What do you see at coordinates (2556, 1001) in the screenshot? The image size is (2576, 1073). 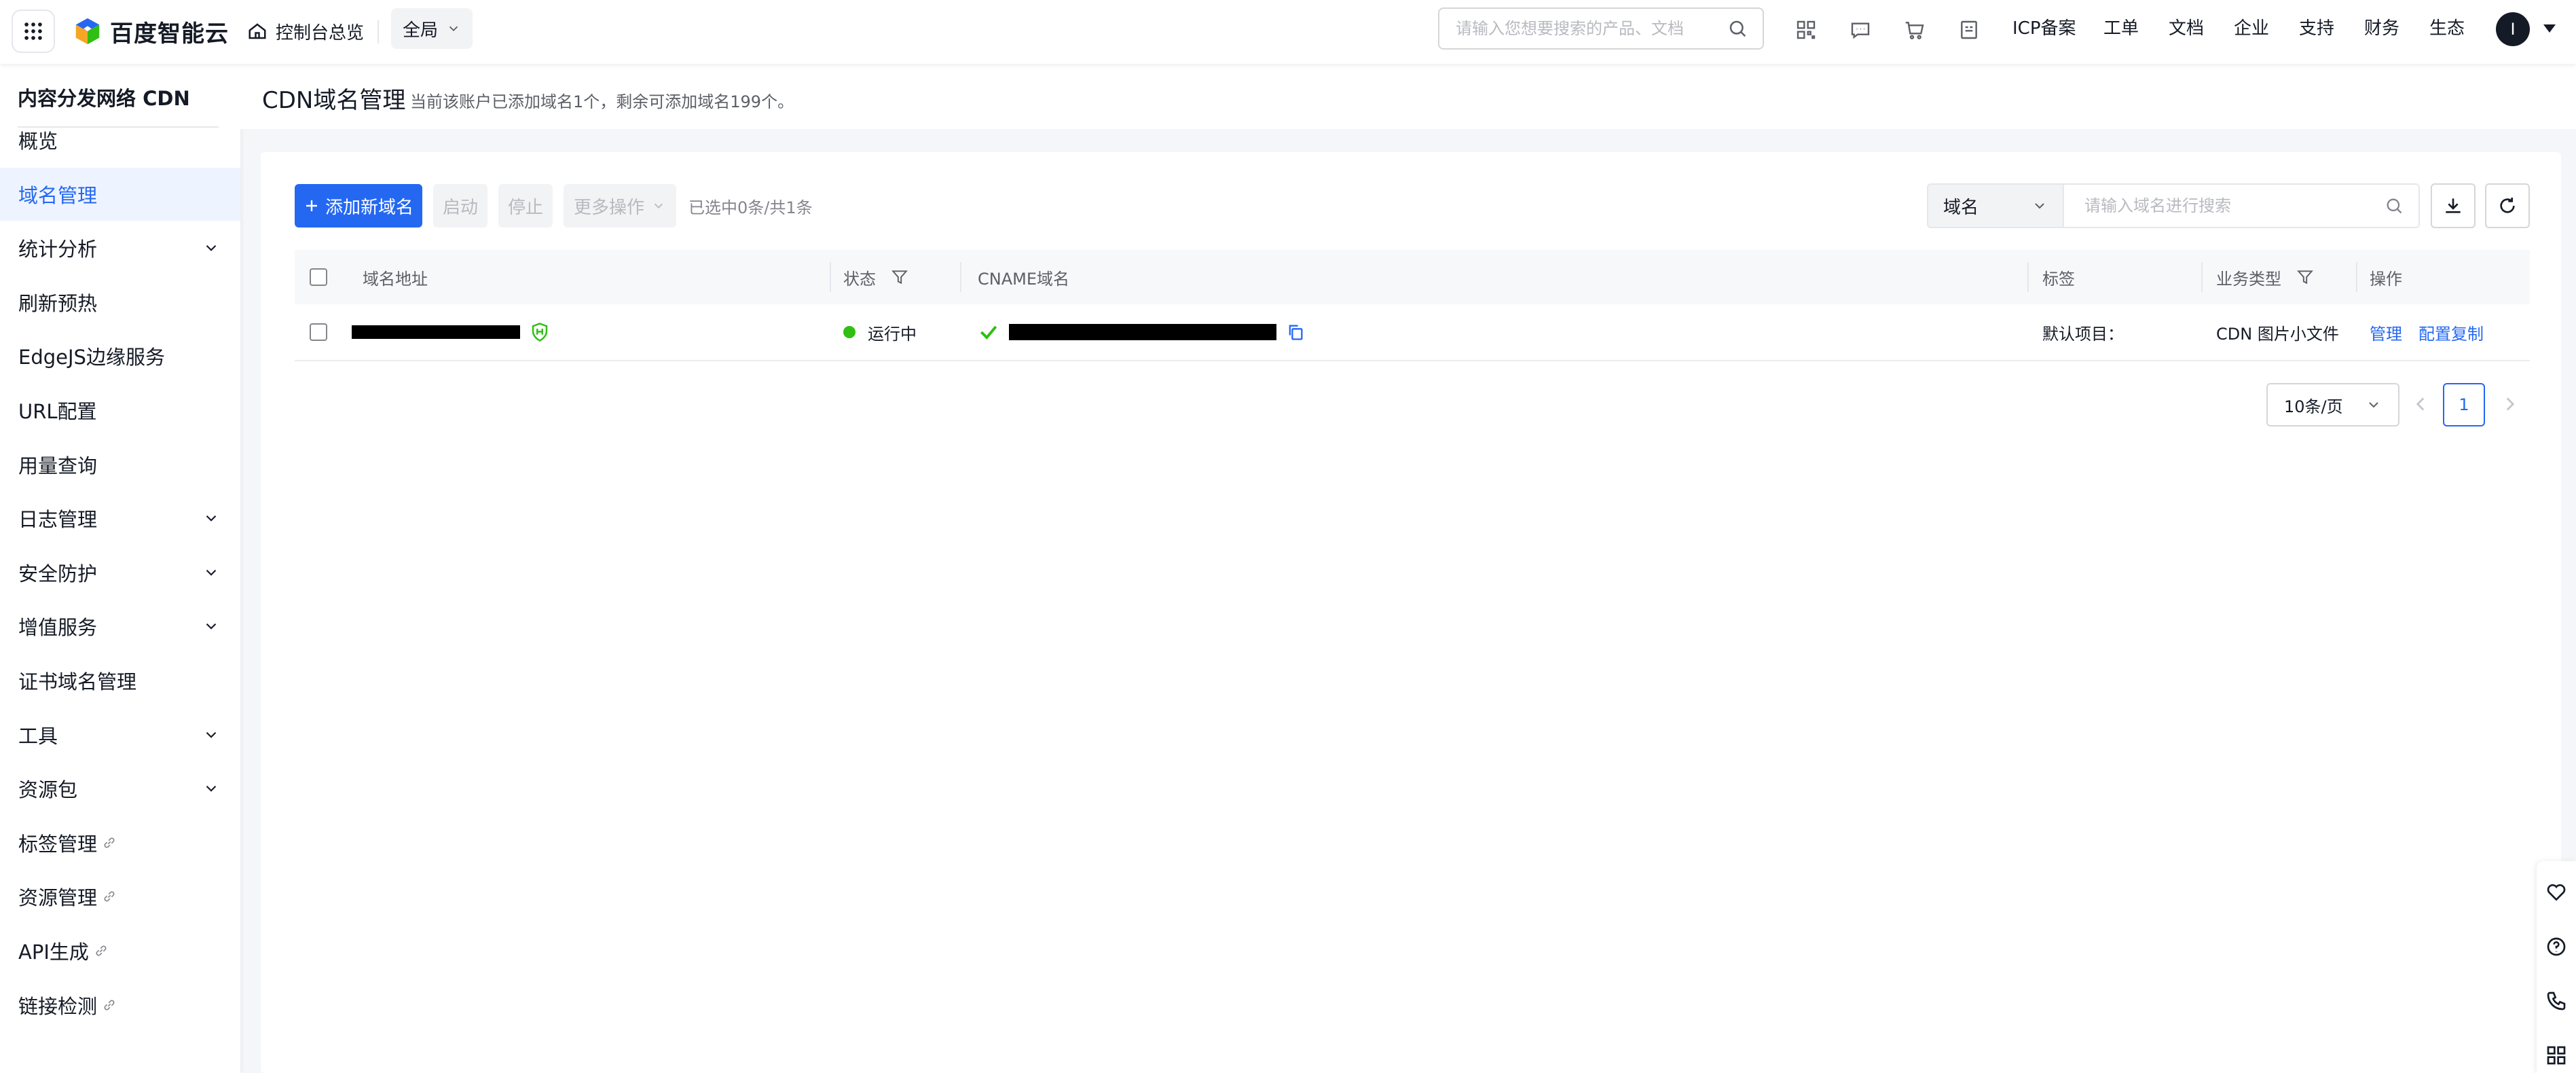 I see `phone-icon` at bounding box center [2556, 1001].